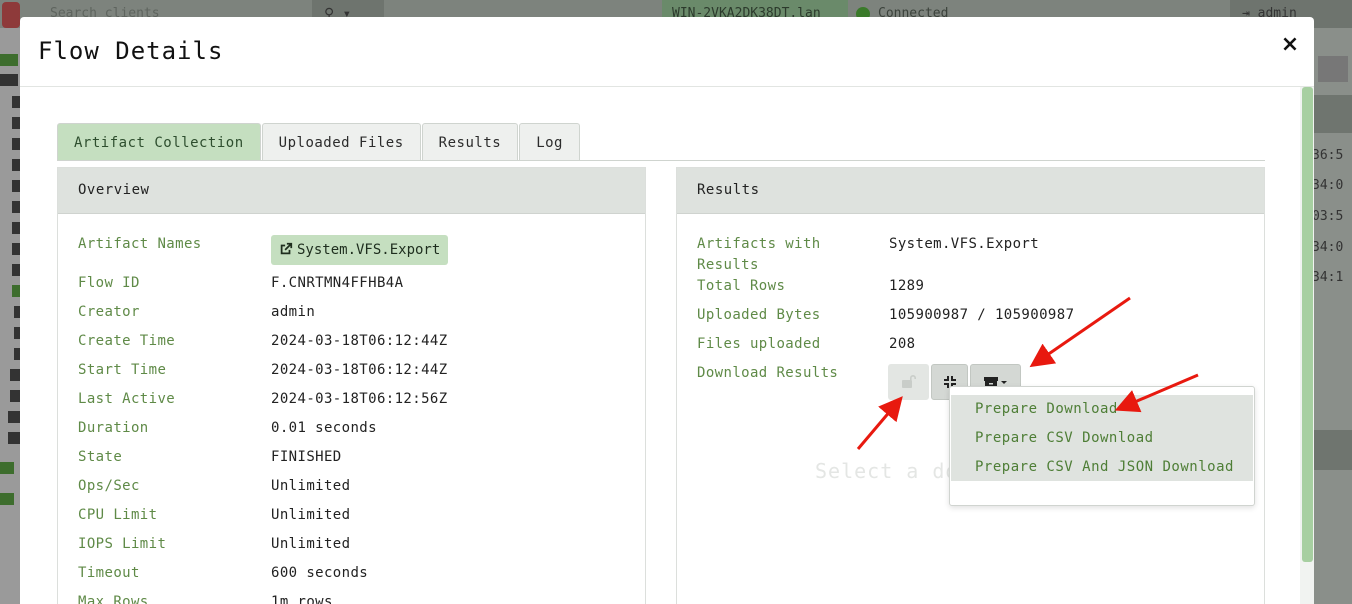 Image resolution: width=1352 pixels, height=604 pixels. Describe the element at coordinates (337, 283) in the screenshot. I see `flow-id-value: F.CNRTMN4FFHB4A` at that location.